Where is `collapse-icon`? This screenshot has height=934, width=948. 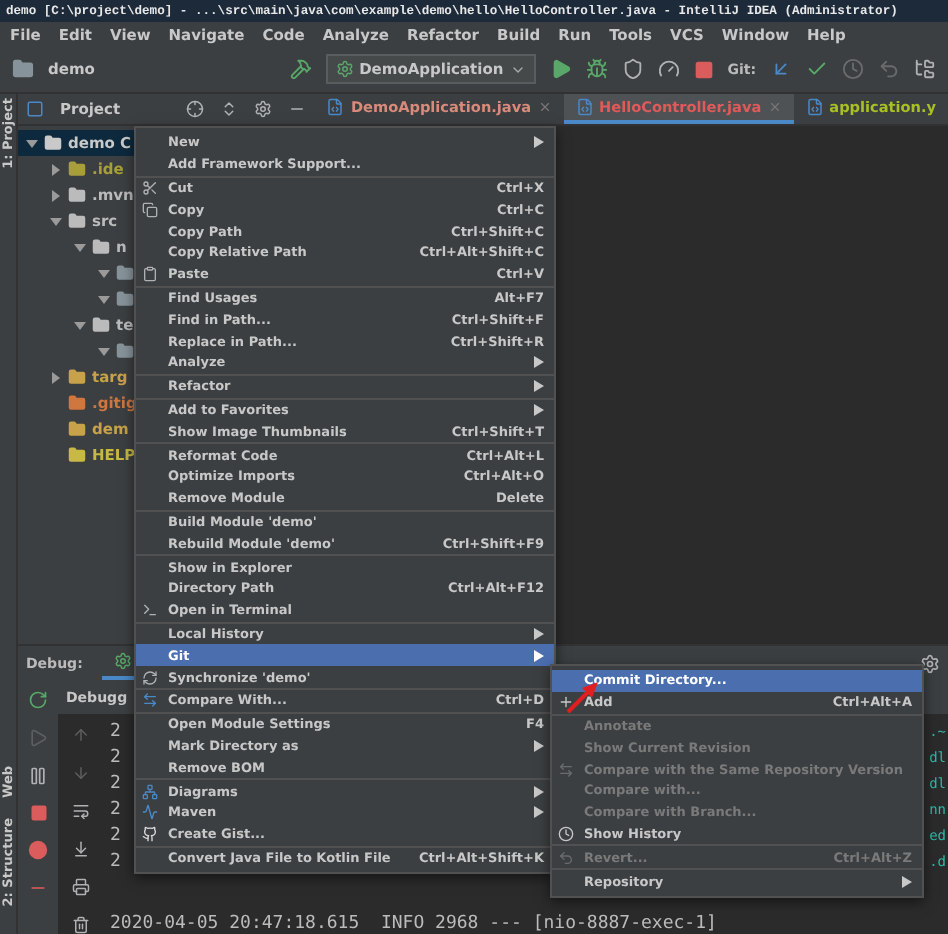
collapse-icon is located at coordinates (229, 109).